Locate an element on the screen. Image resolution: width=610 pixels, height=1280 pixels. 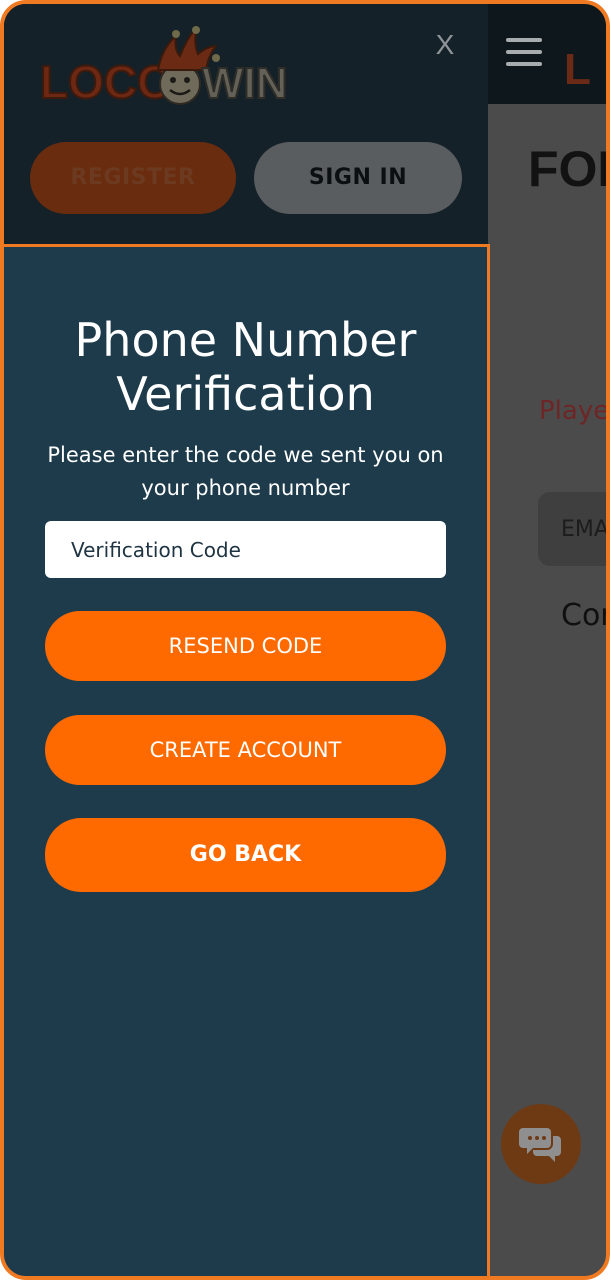
locowin-logo: LOCO WIN is located at coordinates (164, 66).